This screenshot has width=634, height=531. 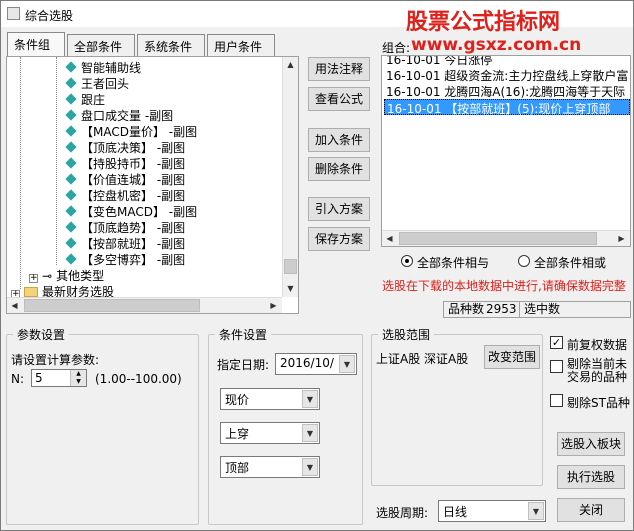 I want to click on radio-all-or, so click(x=524, y=261).